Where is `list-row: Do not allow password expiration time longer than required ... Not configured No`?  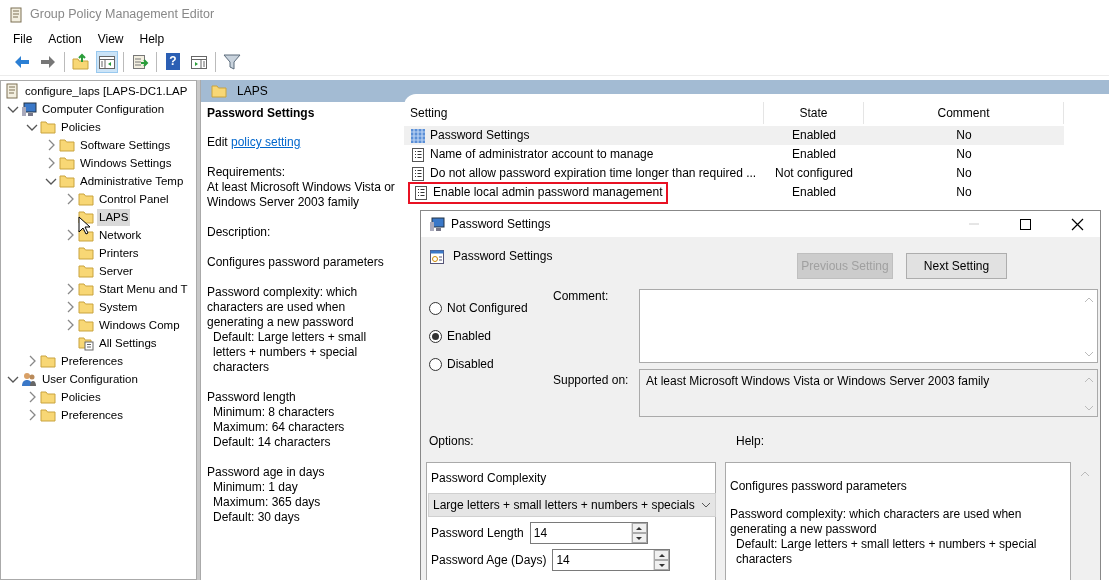
list-row: Do not allow password expiration time longer than required ... Not configured No is located at coordinates (734, 173).